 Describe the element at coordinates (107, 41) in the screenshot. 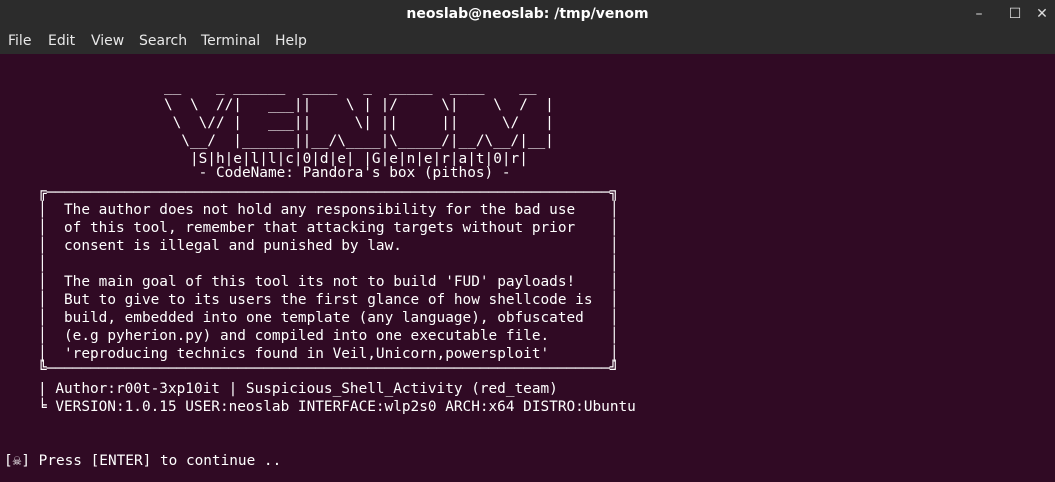

I see `menu-view: View` at that location.